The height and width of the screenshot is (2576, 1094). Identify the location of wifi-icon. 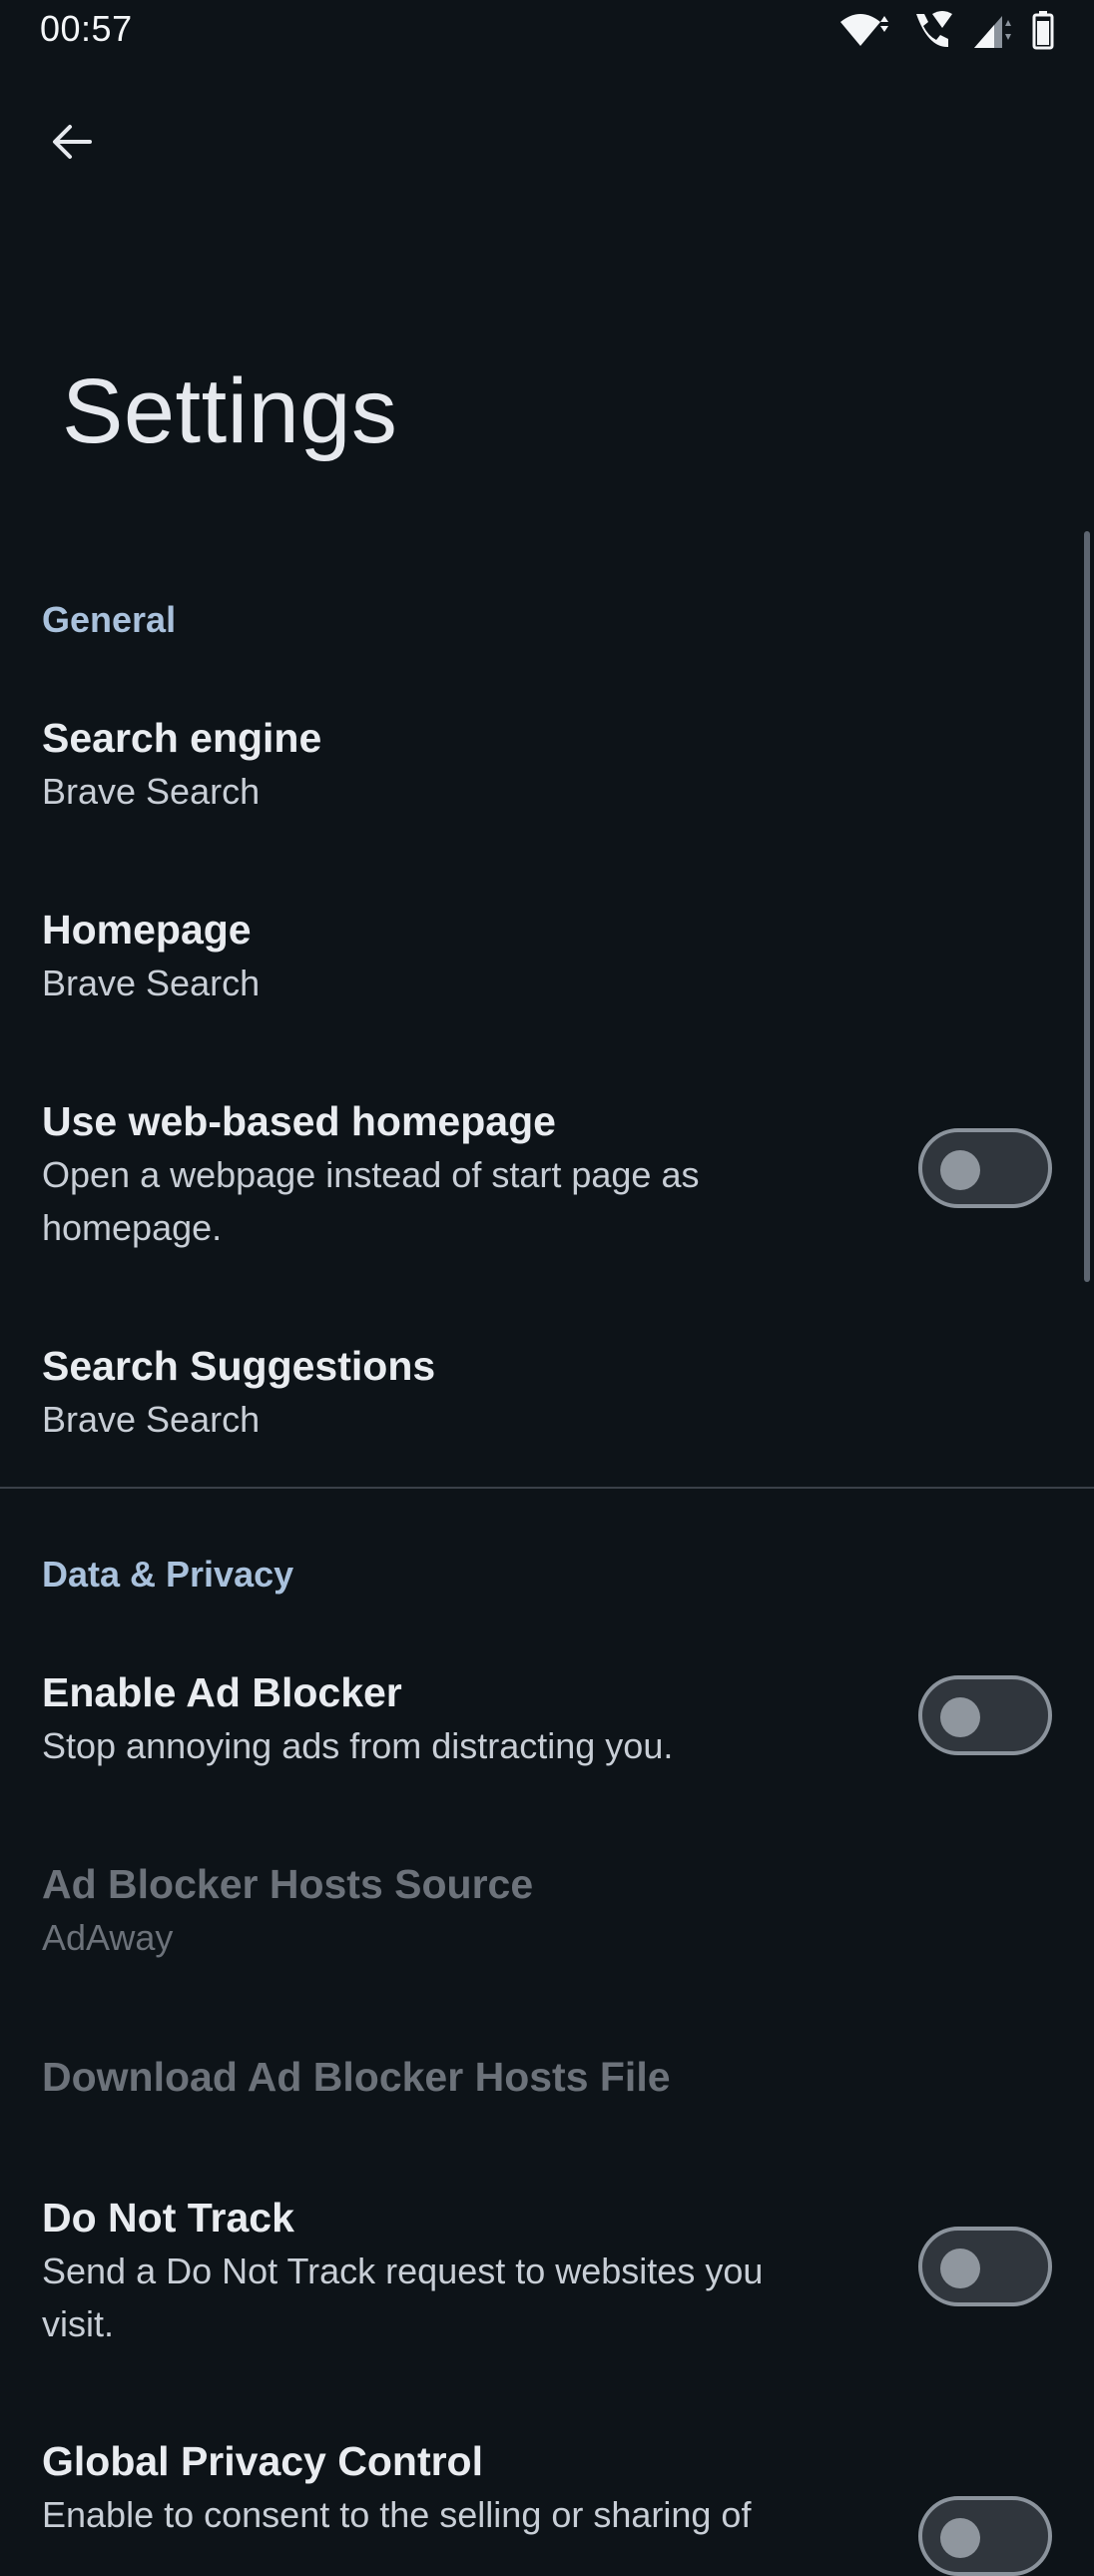
(865, 30).